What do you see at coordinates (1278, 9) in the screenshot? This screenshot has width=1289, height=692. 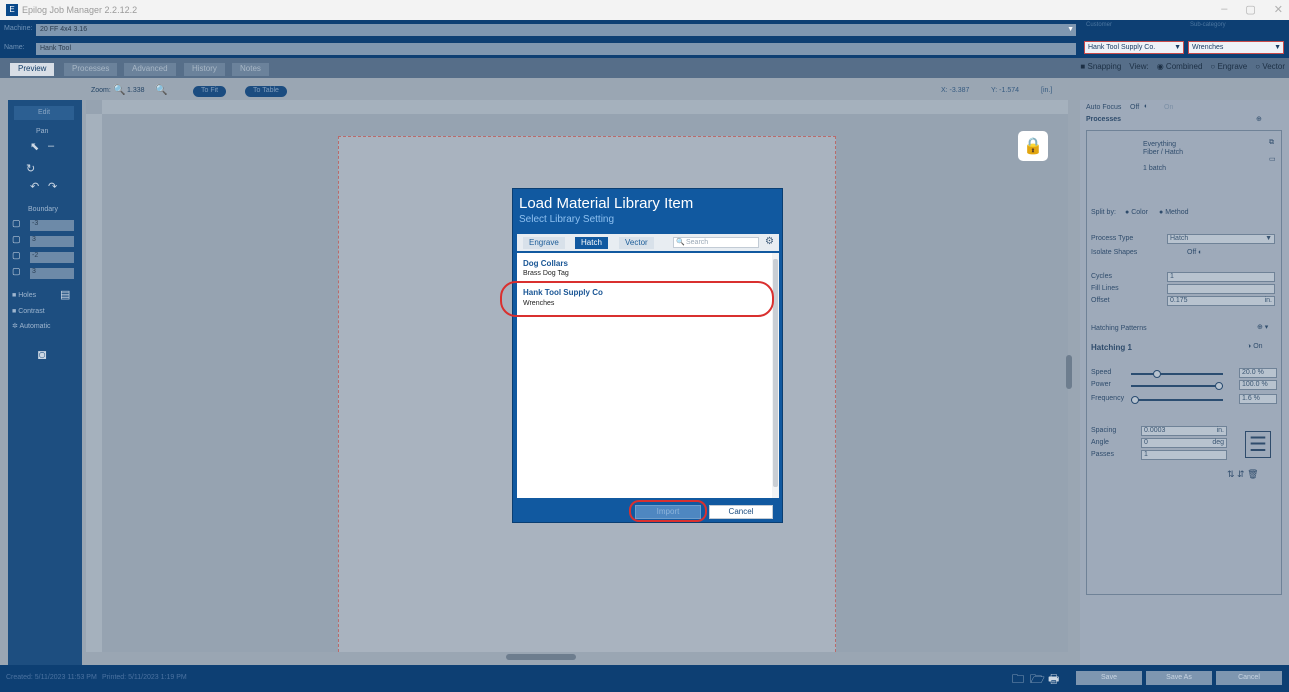 I see `close-window-button: ✕` at bounding box center [1278, 9].